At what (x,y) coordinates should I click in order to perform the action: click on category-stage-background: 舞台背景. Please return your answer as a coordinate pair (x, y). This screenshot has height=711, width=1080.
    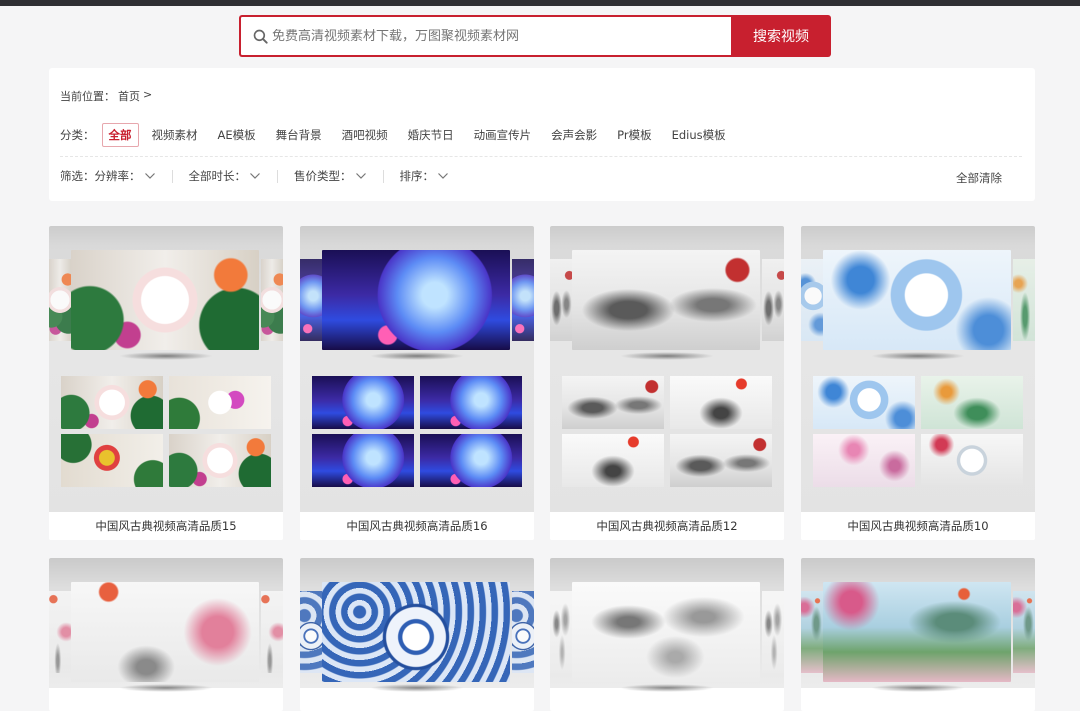
    Looking at the image, I should click on (299, 135).